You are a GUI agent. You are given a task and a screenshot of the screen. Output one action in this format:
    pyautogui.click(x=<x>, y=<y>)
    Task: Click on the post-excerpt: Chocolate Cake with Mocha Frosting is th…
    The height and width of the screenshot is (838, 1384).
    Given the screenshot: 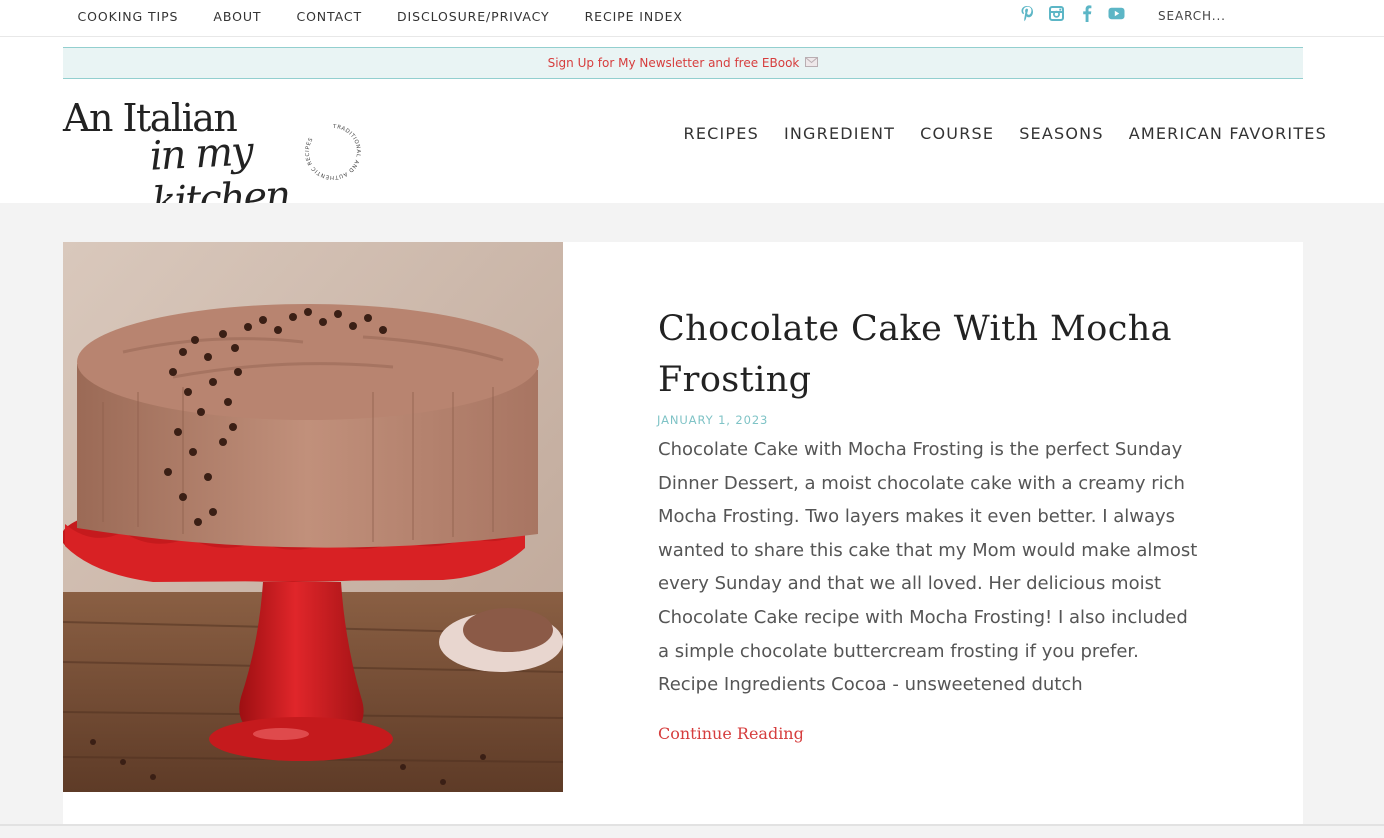 What is the action you would take?
    pyautogui.click(x=928, y=567)
    